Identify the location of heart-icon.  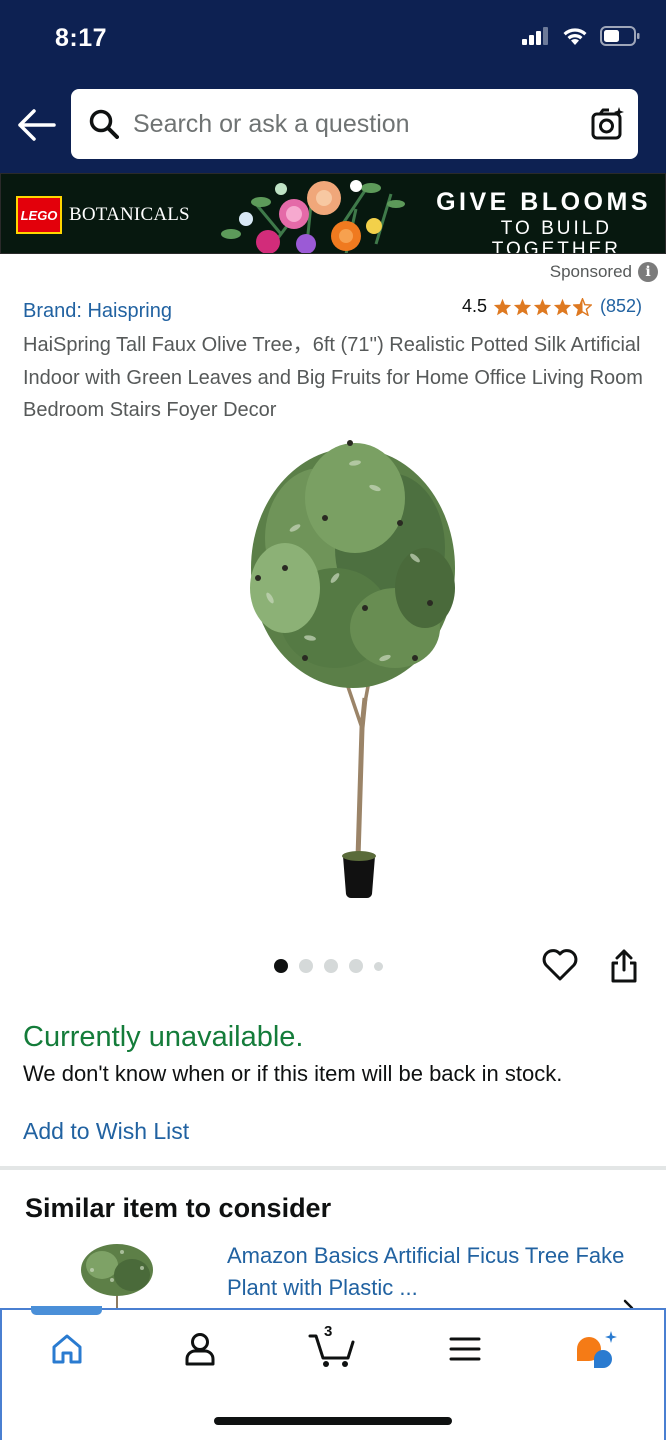
(560, 965).